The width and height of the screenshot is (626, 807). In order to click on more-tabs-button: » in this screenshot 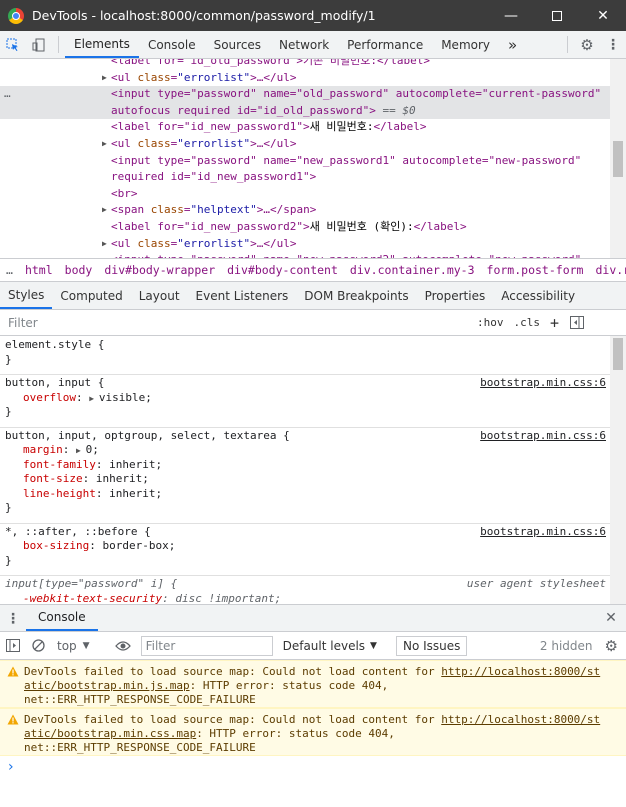, I will do `click(512, 44)`.